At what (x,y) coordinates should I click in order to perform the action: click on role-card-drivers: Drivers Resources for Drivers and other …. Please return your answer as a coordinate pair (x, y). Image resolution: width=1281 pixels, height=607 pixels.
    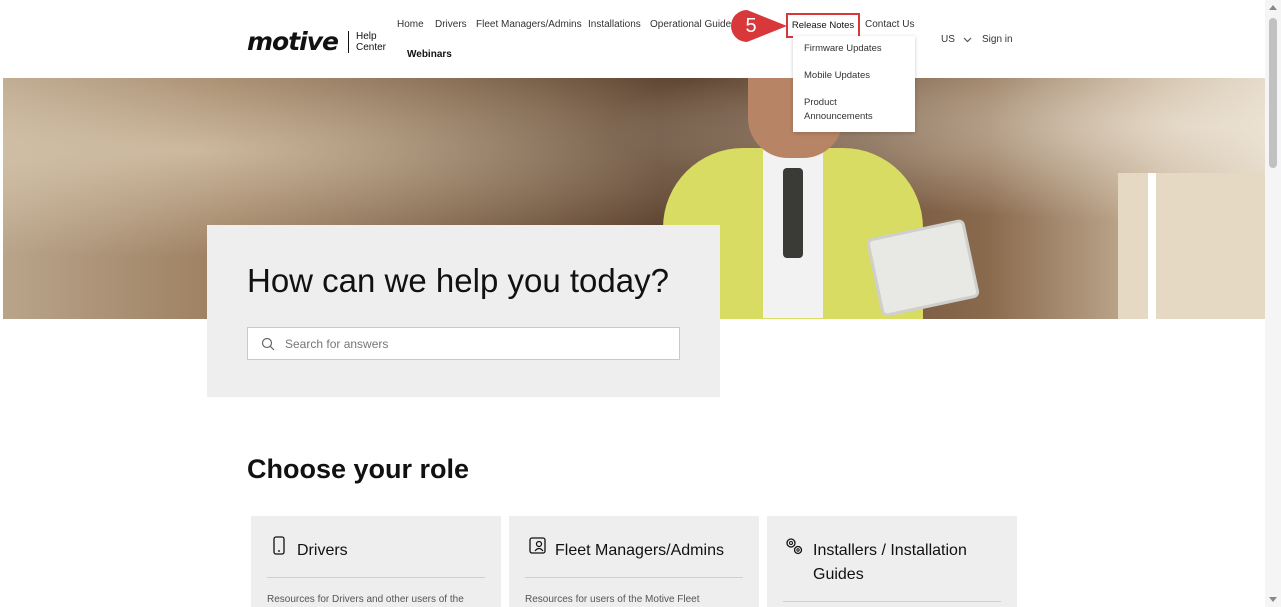
    Looking at the image, I should click on (376, 561).